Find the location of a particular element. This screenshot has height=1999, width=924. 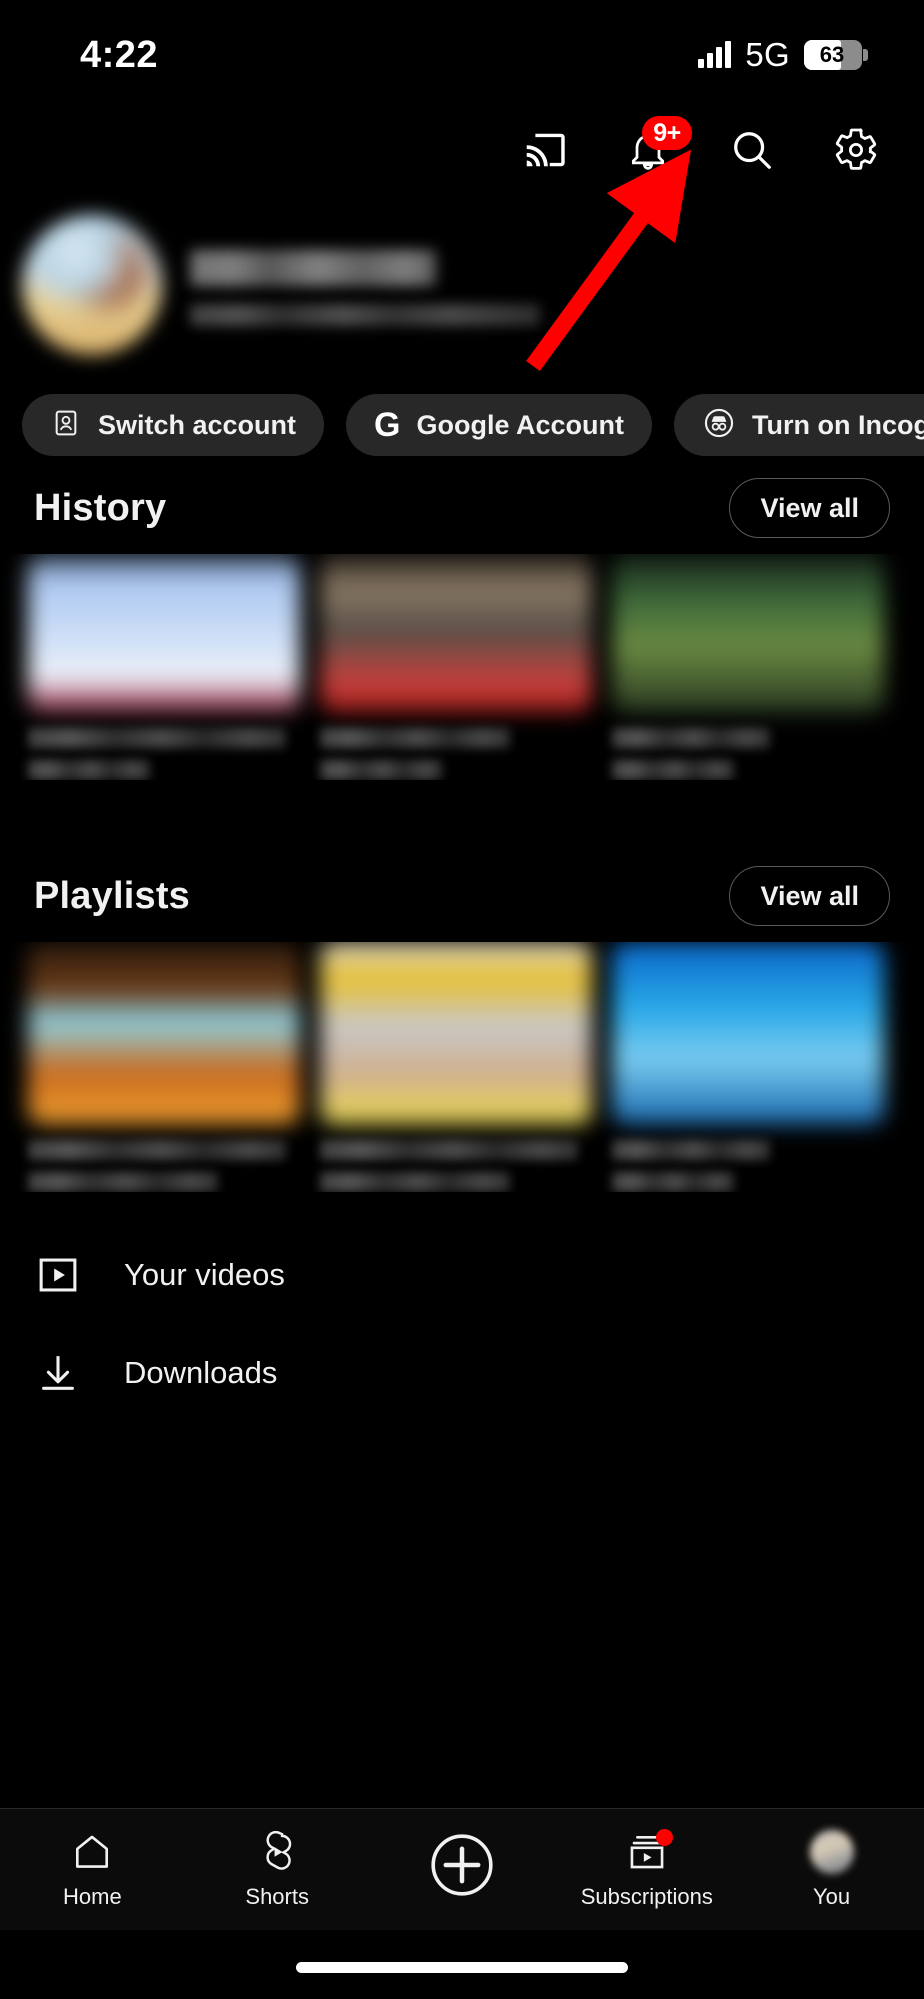

history-section-header: History View all is located at coordinates (462, 508).